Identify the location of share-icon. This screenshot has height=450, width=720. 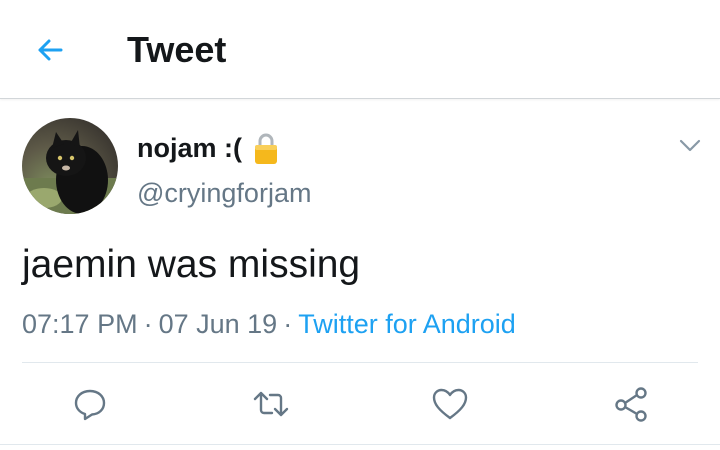
(631, 404).